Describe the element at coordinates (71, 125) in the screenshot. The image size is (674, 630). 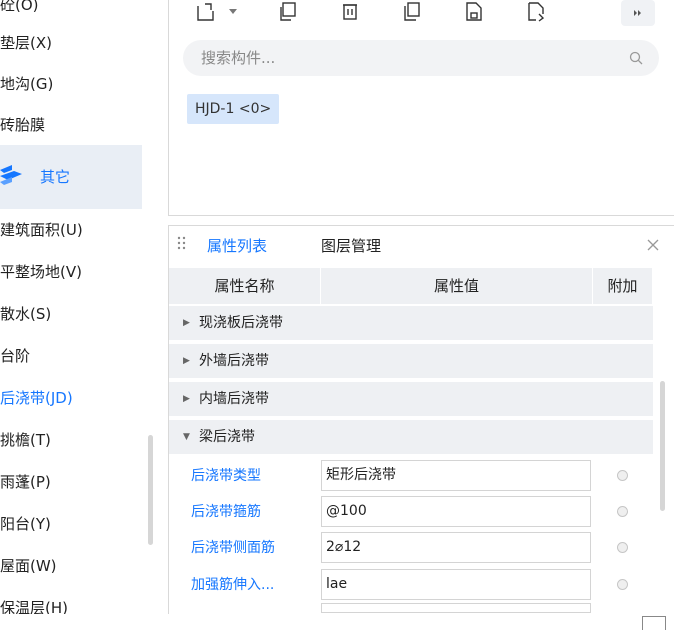
I see `sidebar-item-brick-mold: 砖胎膜` at that location.